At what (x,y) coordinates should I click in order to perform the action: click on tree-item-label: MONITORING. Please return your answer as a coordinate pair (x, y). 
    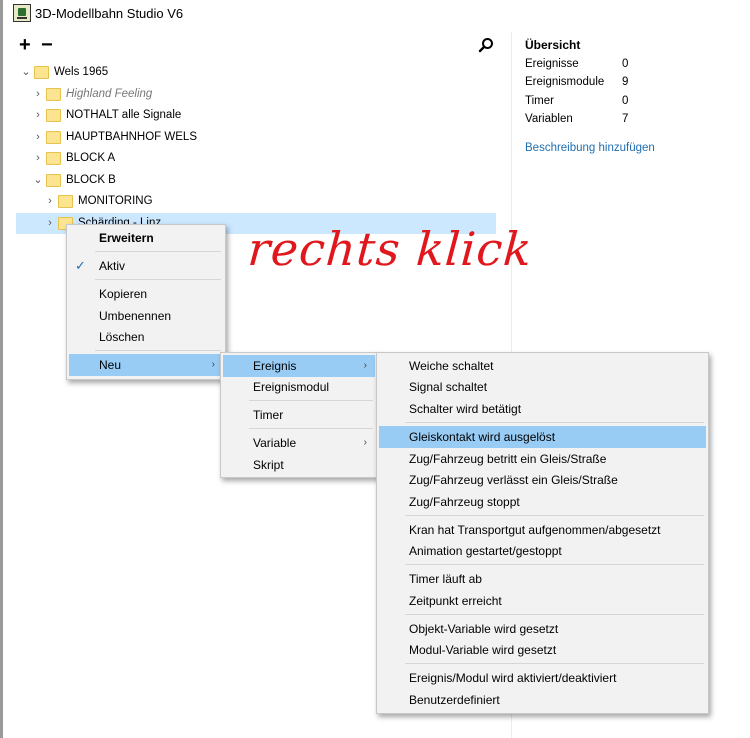
    Looking at the image, I should click on (115, 201).